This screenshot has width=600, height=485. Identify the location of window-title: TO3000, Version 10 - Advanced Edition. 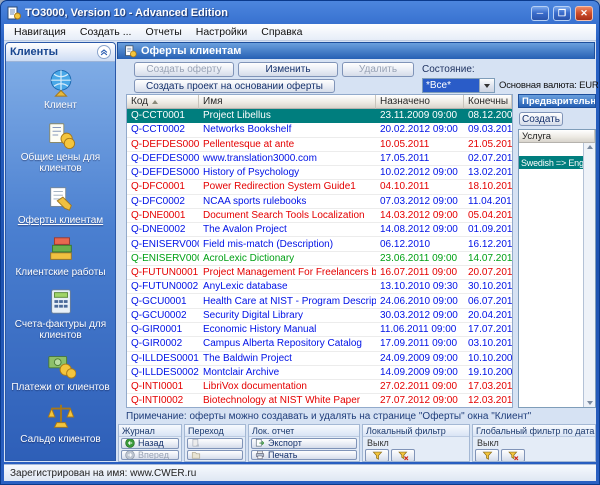
(126, 13).